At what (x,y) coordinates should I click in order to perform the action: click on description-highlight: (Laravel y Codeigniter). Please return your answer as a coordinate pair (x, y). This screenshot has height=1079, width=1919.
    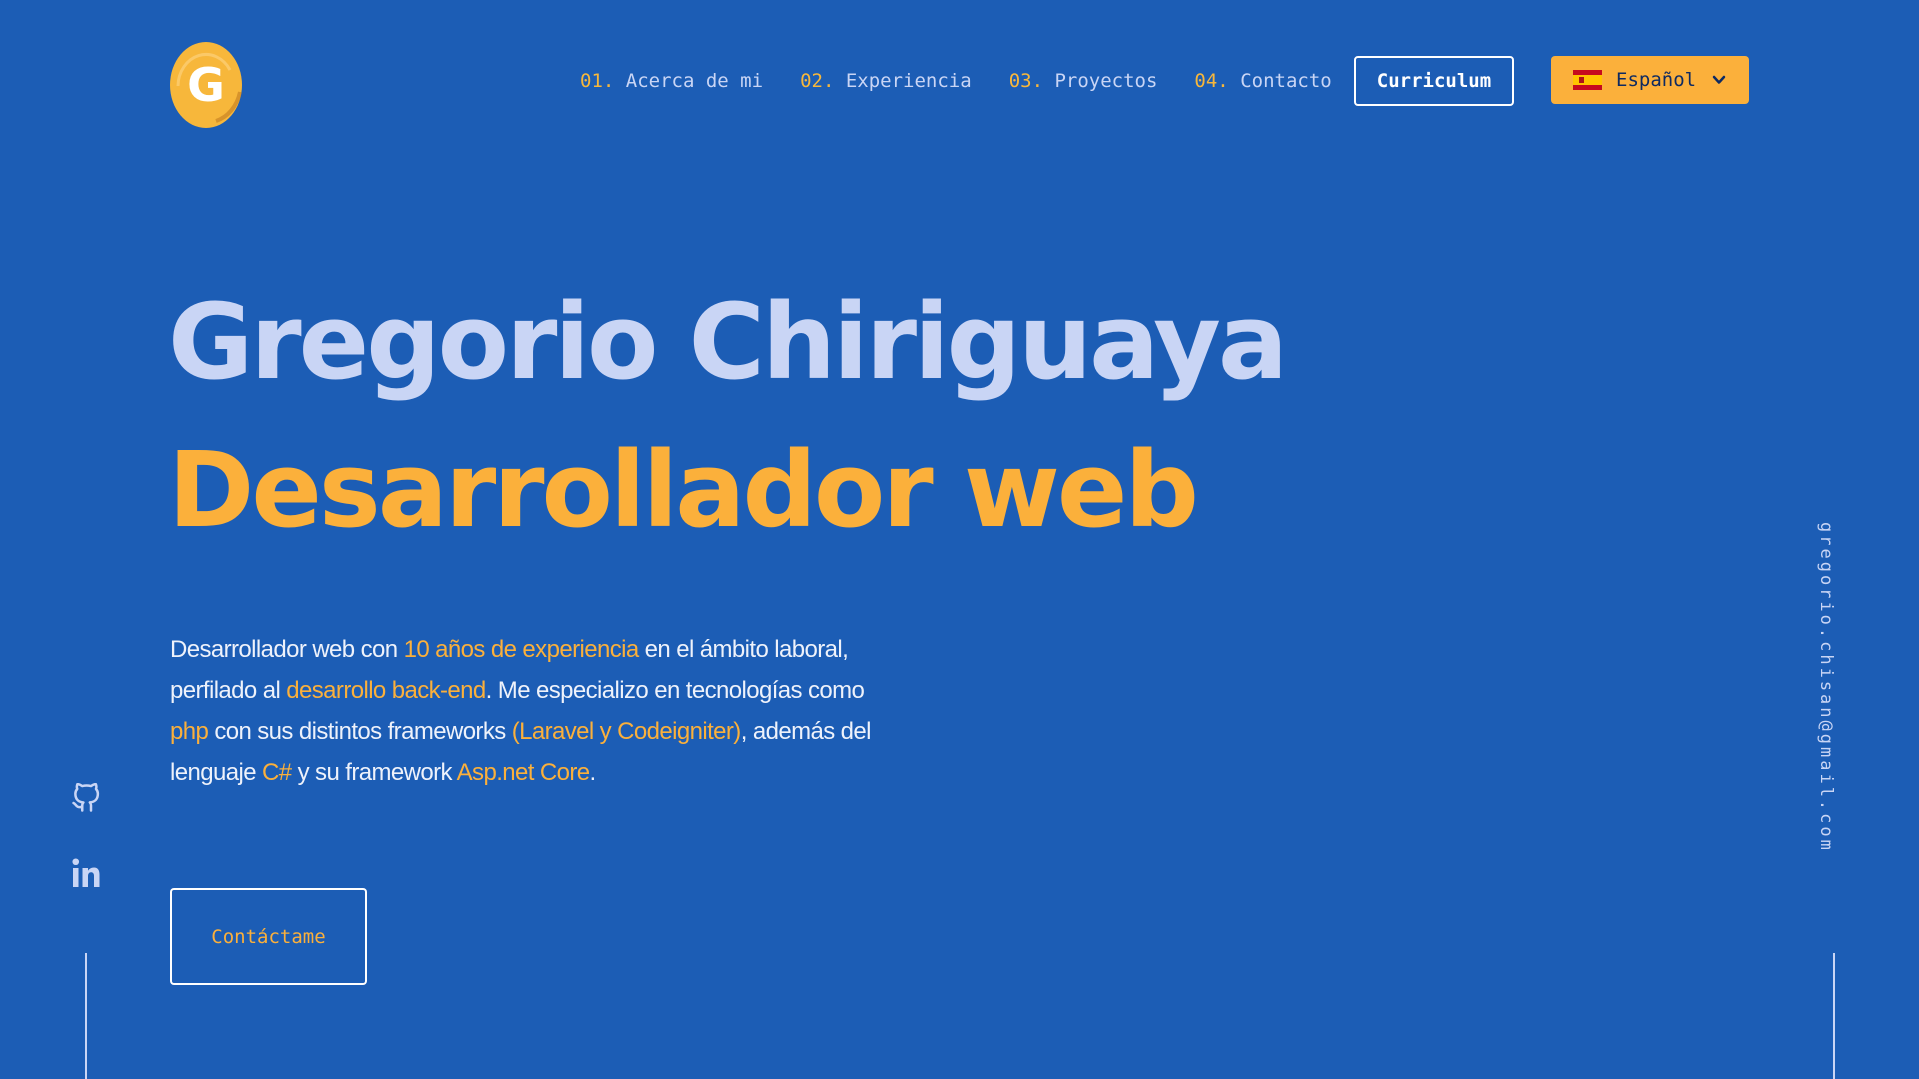
    Looking at the image, I should click on (626, 731).